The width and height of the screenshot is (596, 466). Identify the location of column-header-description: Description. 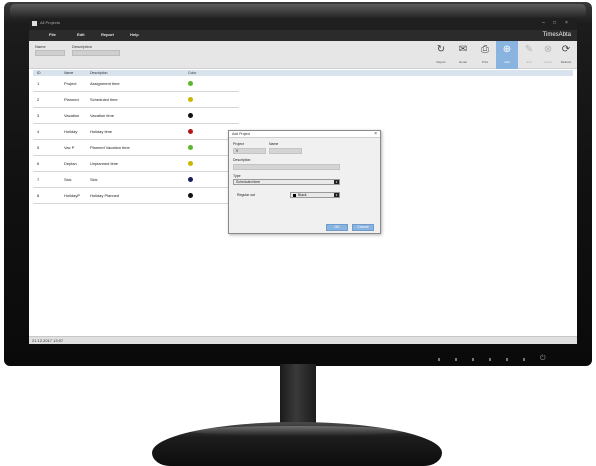
(99, 73).